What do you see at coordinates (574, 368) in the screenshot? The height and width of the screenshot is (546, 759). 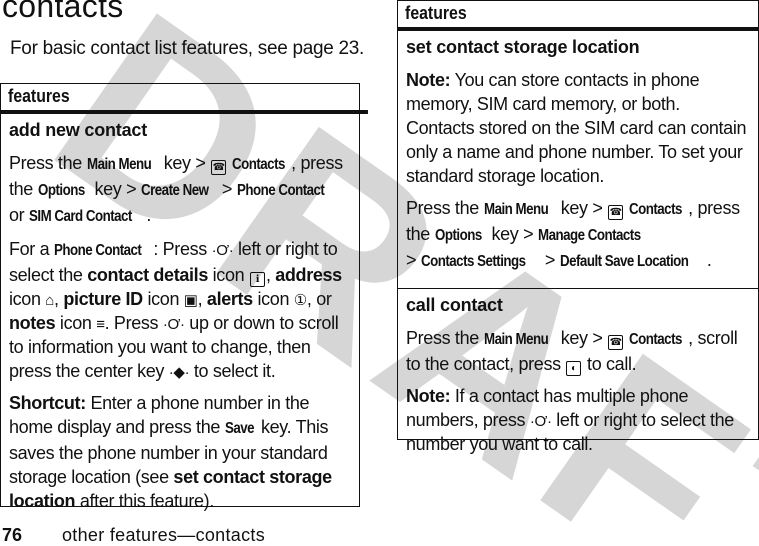 I see `send-key-icon: ◐` at bounding box center [574, 368].